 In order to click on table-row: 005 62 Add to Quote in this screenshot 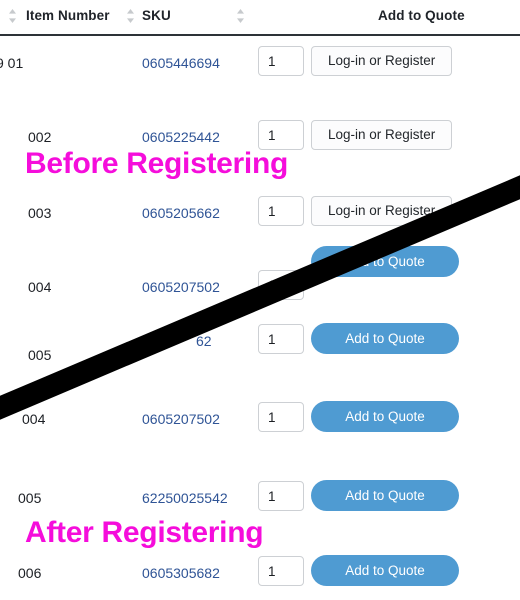, I will do `click(260, 342)`.